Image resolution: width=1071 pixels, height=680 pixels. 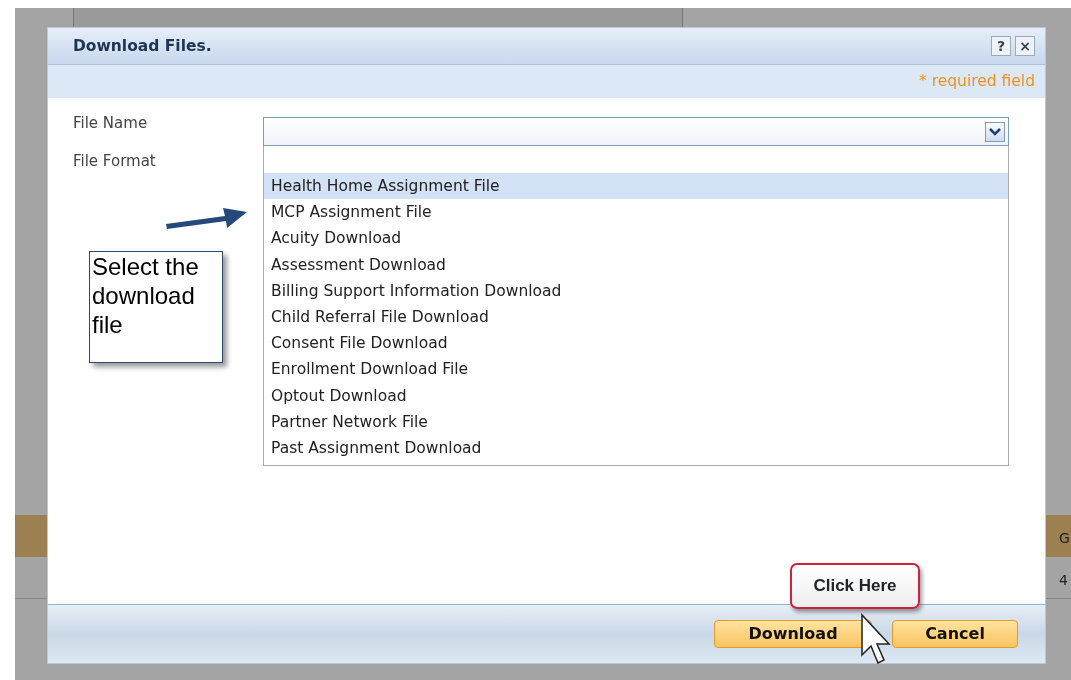 What do you see at coordinates (1001, 46) in the screenshot?
I see `help-button: ?` at bounding box center [1001, 46].